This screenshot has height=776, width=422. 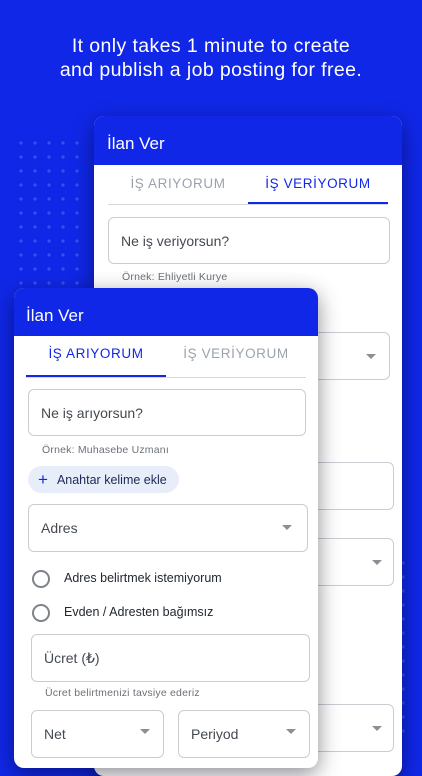 What do you see at coordinates (170, 658) in the screenshot?
I see `salary-input: Ücret (₺)` at bounding box center [170, 658].